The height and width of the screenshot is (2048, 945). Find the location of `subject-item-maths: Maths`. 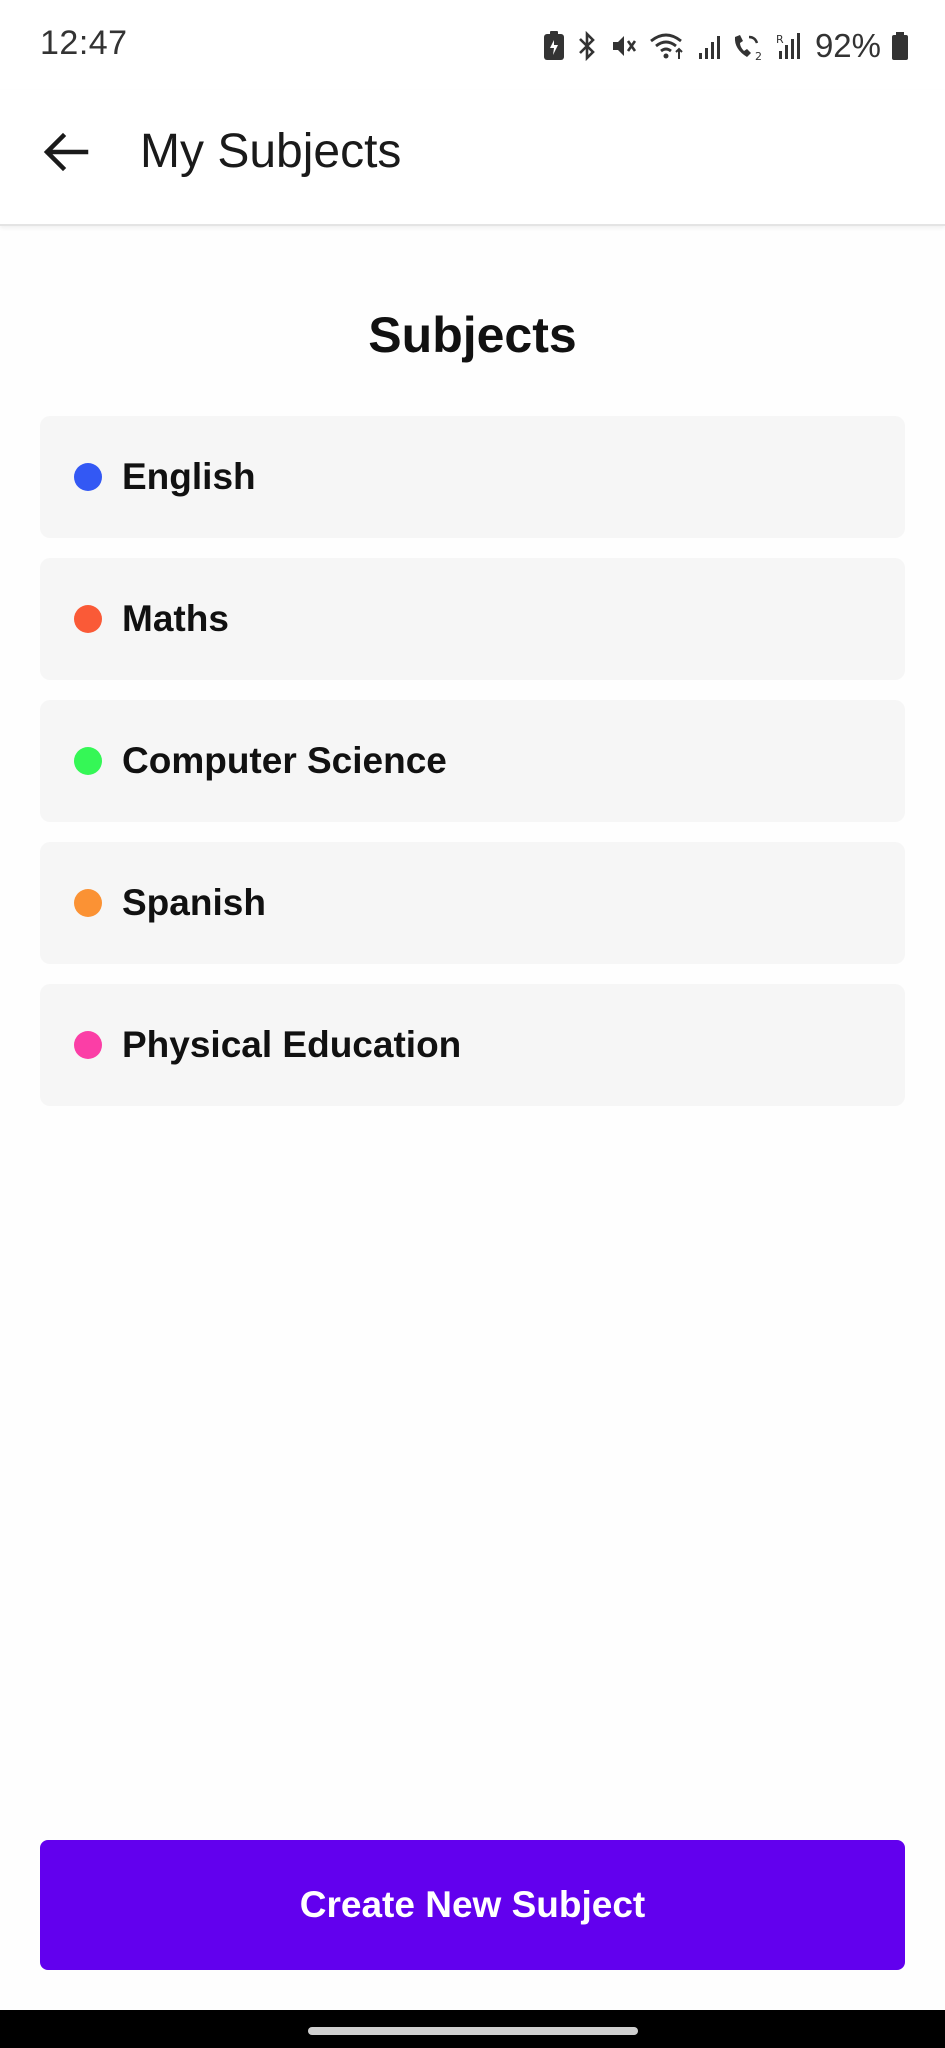

subject-item-maths: Maths is located at coordinates (472, 619).